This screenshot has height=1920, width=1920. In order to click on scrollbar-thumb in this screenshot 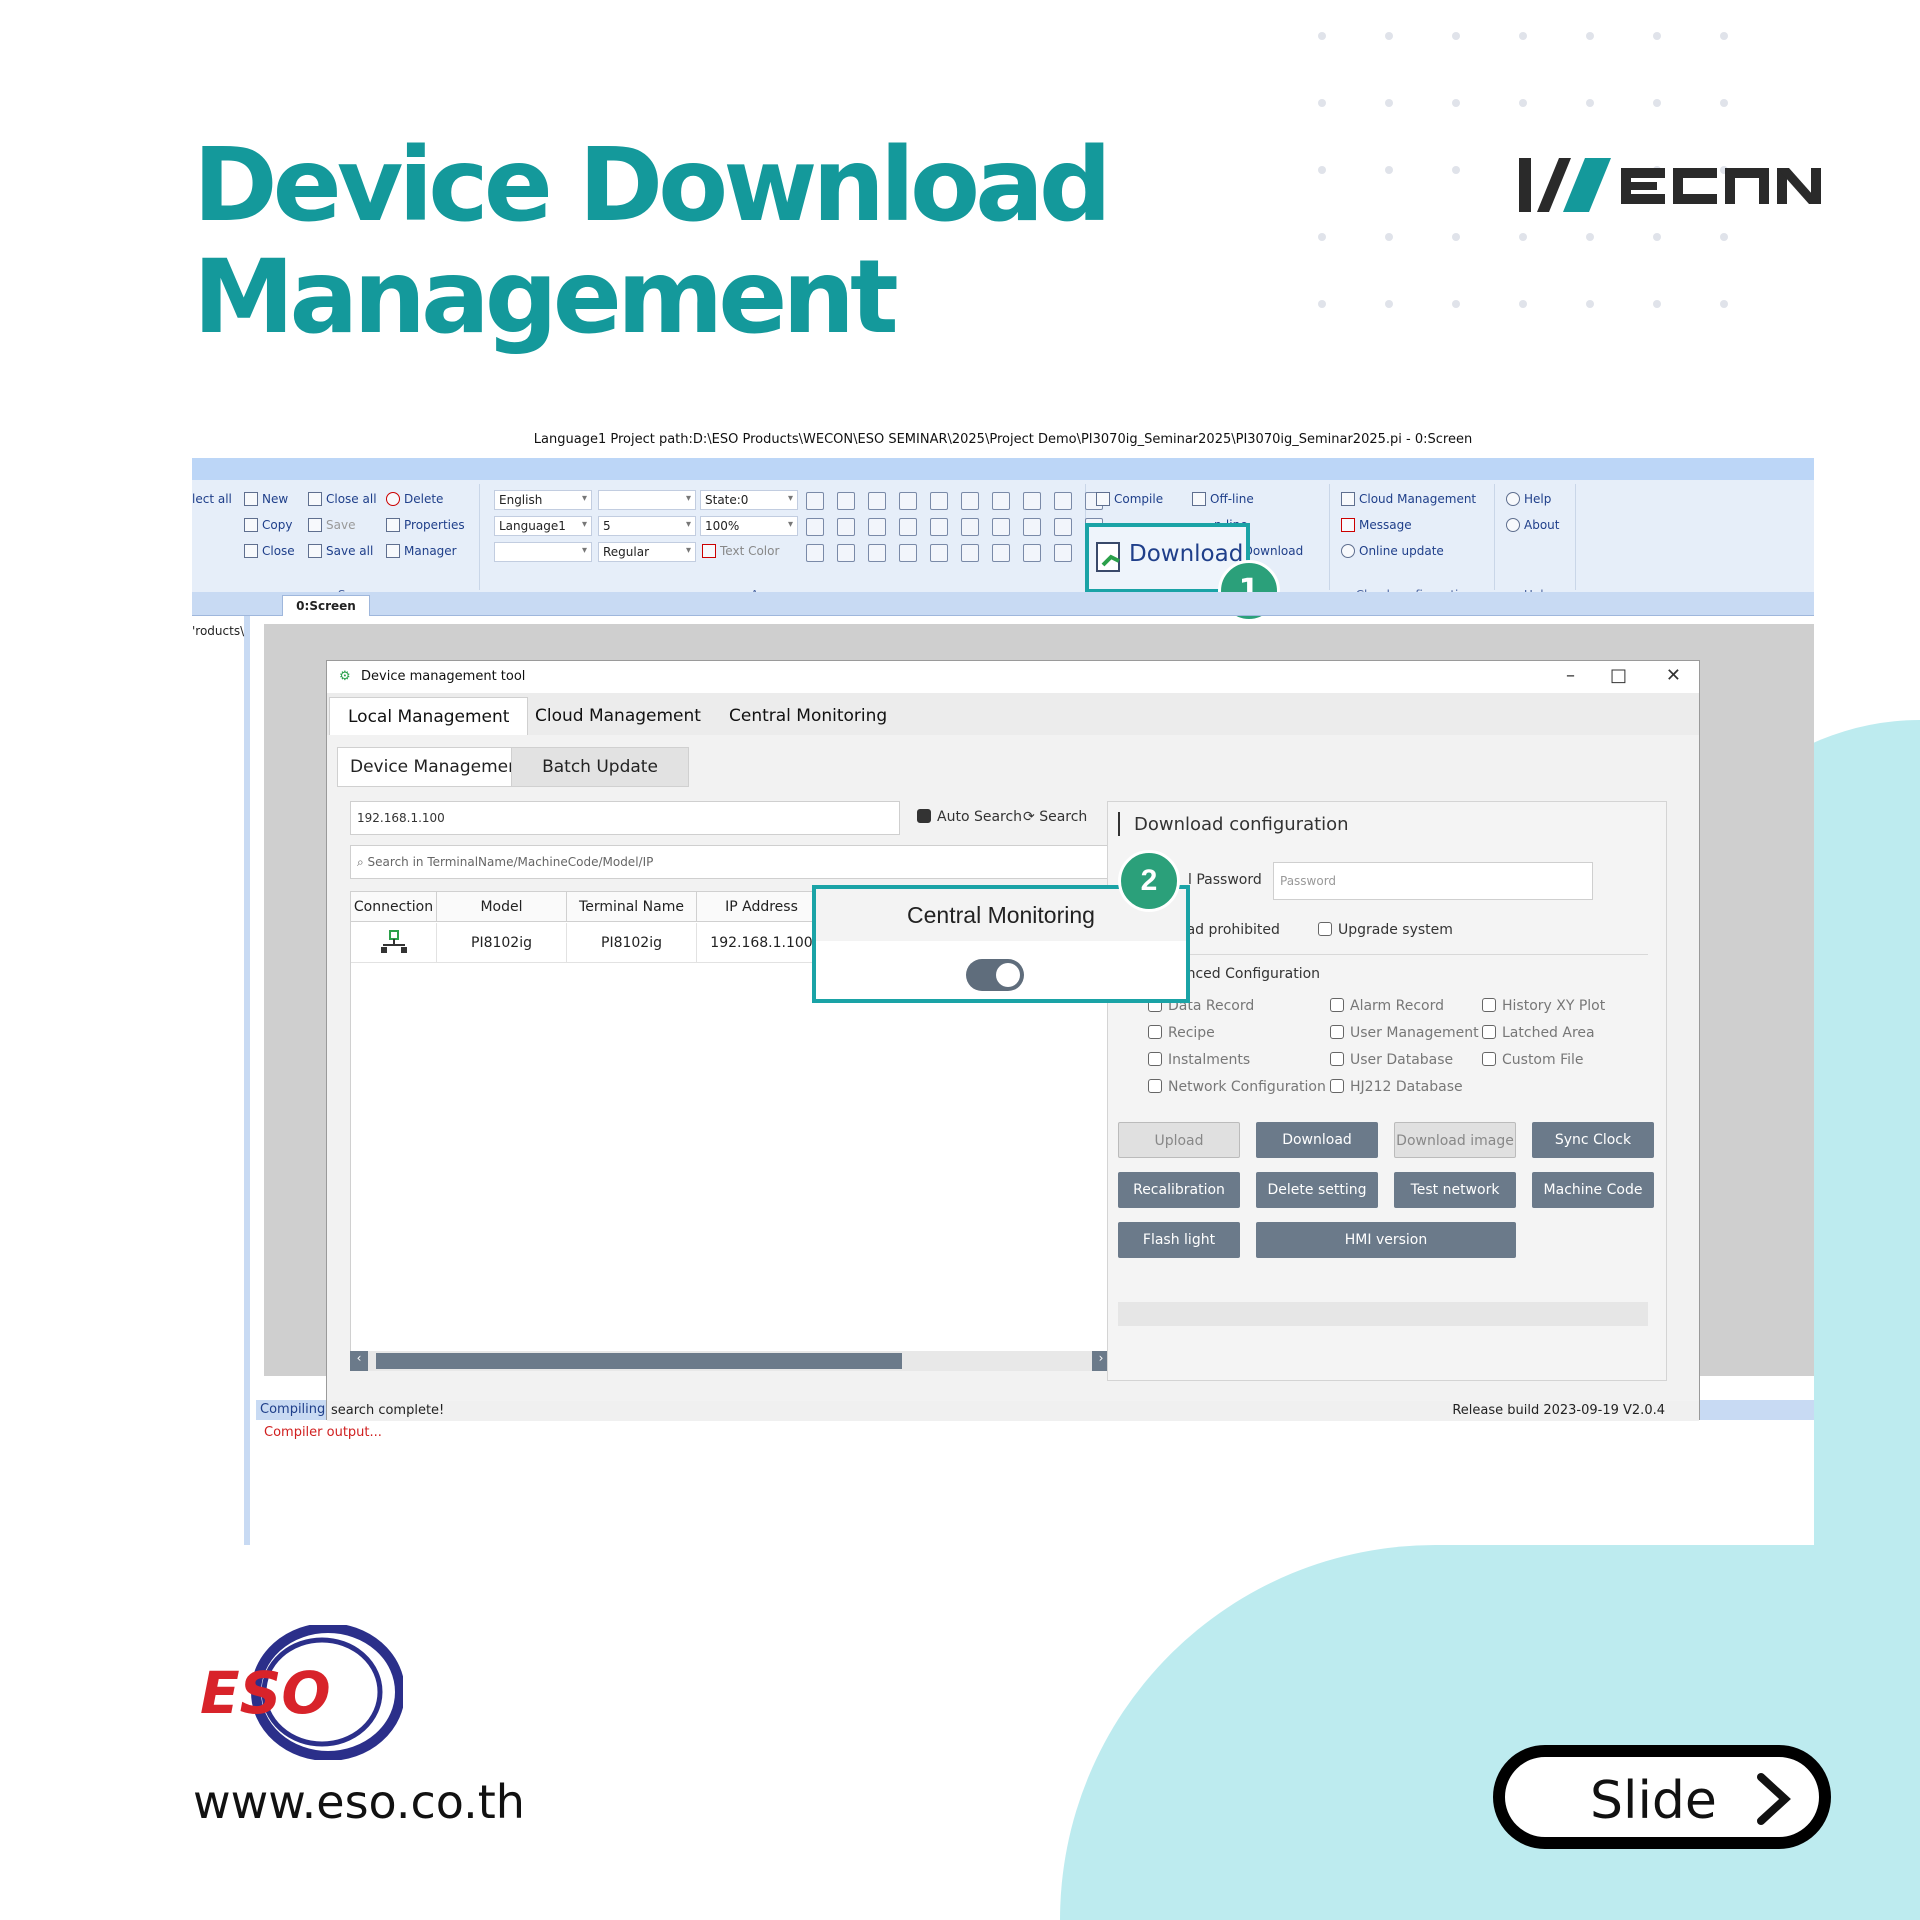, I will do `click(639, 1361)`.